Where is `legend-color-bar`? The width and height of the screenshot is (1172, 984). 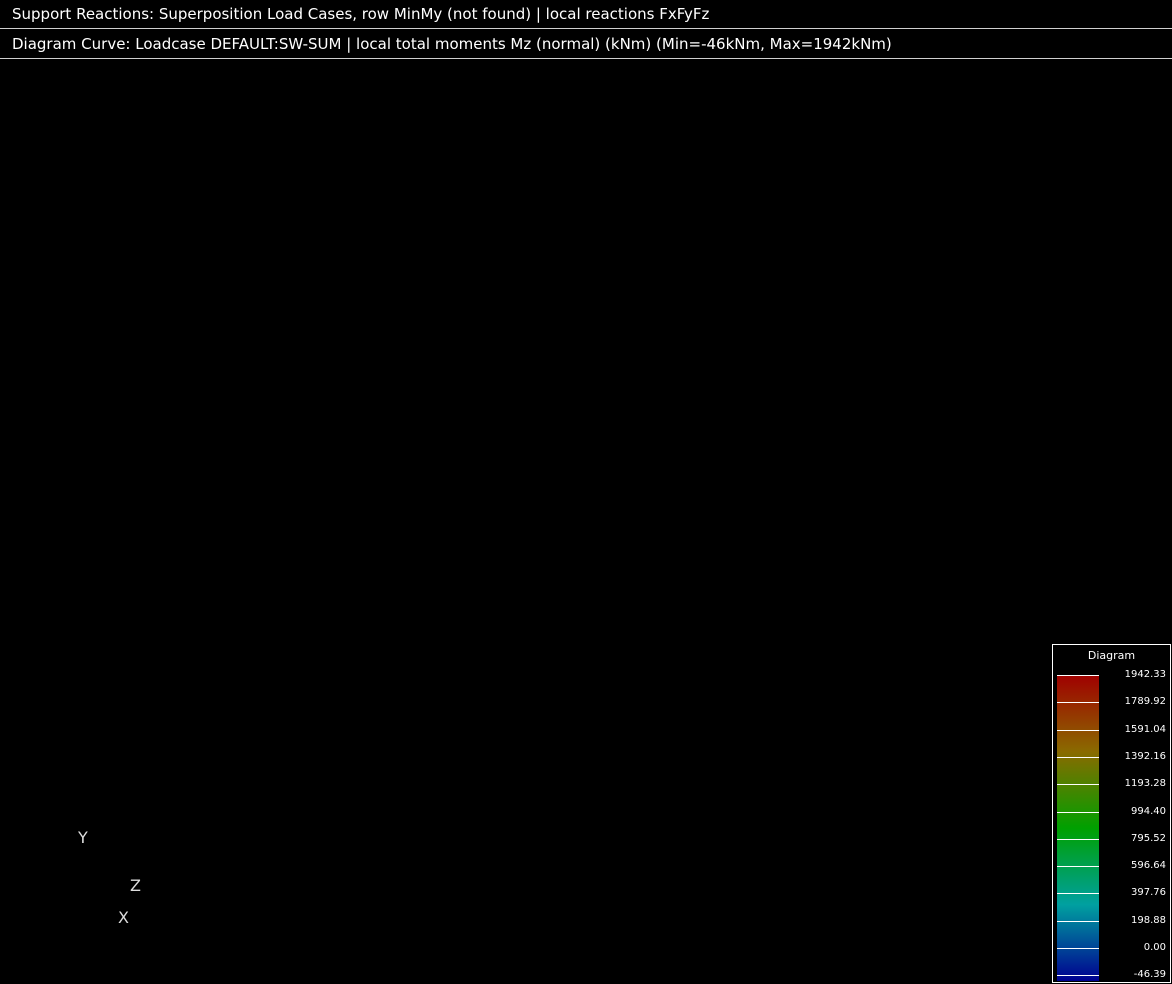 legend-color-bar is located at coordinates (1078, 828).